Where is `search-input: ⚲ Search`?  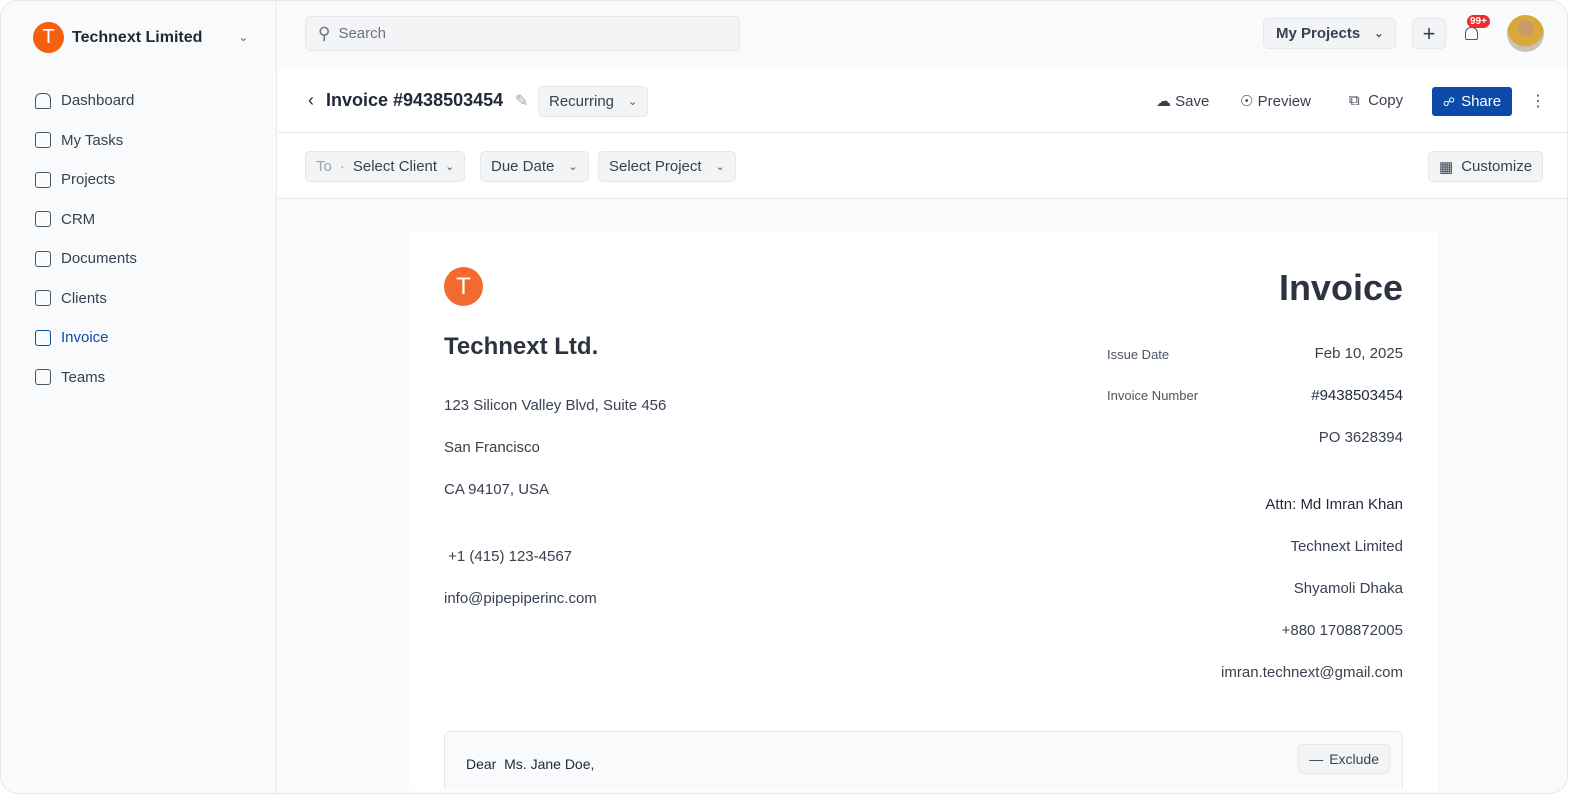 search-input: ⚲ Search is located at coordinates (522, 33).